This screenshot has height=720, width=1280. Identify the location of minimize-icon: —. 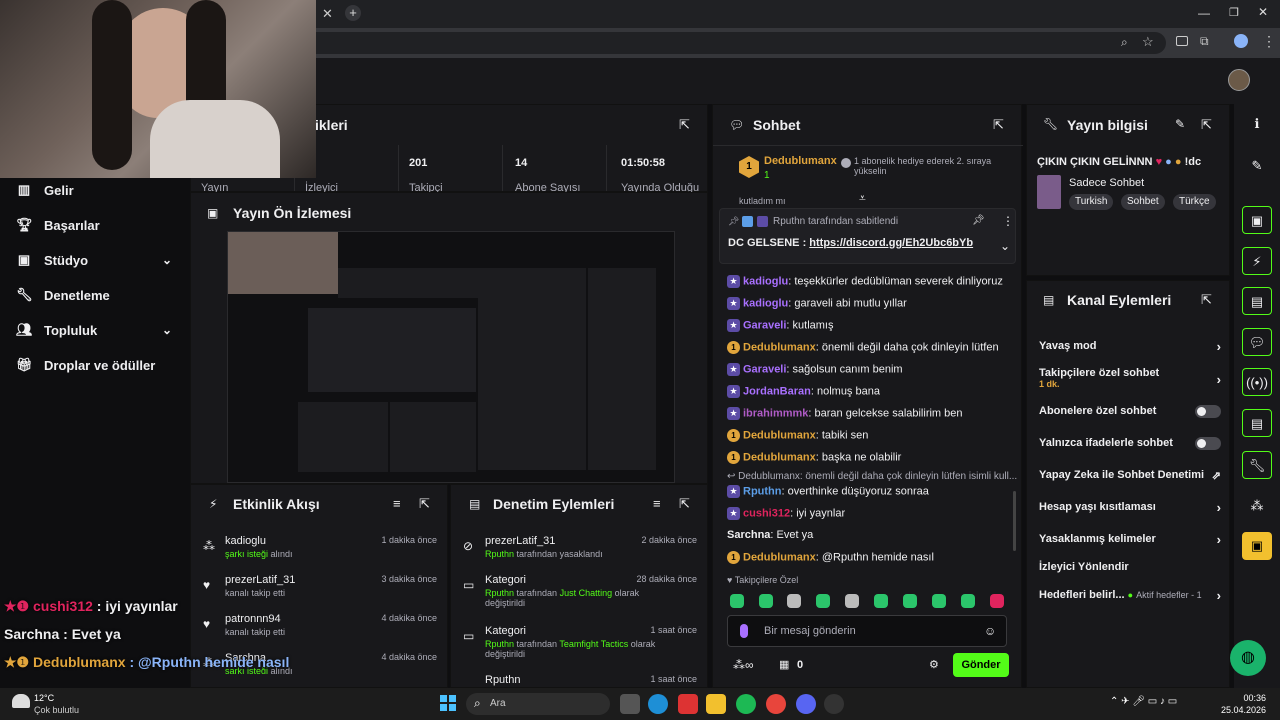
(1204, 13).